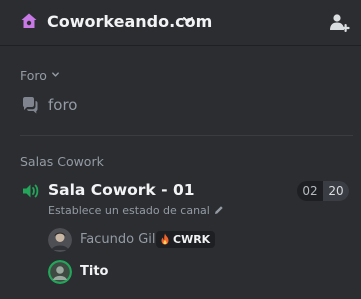  I want to click on category-forum-label: Foro, so click(33, 75).